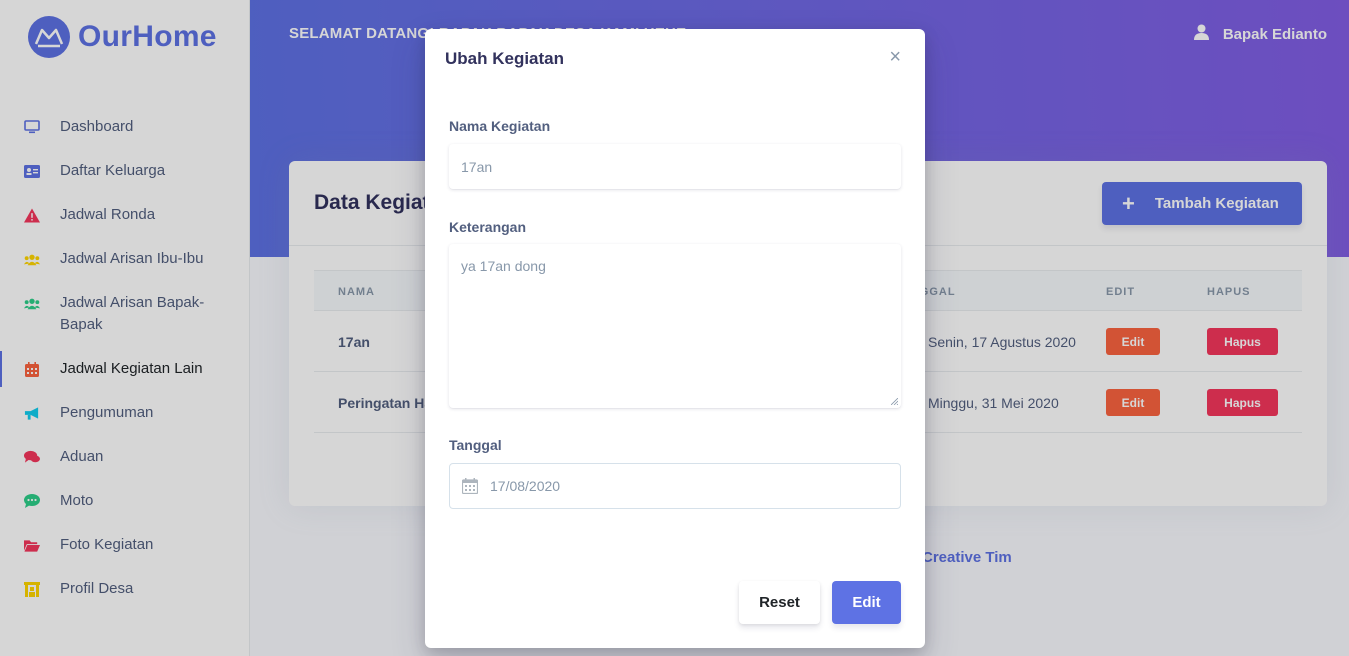  What do you see at coordinates (675, 166) in the screenshot?
I see `nama-kegiatan-input: 17an` at bounding box center [675, 166].